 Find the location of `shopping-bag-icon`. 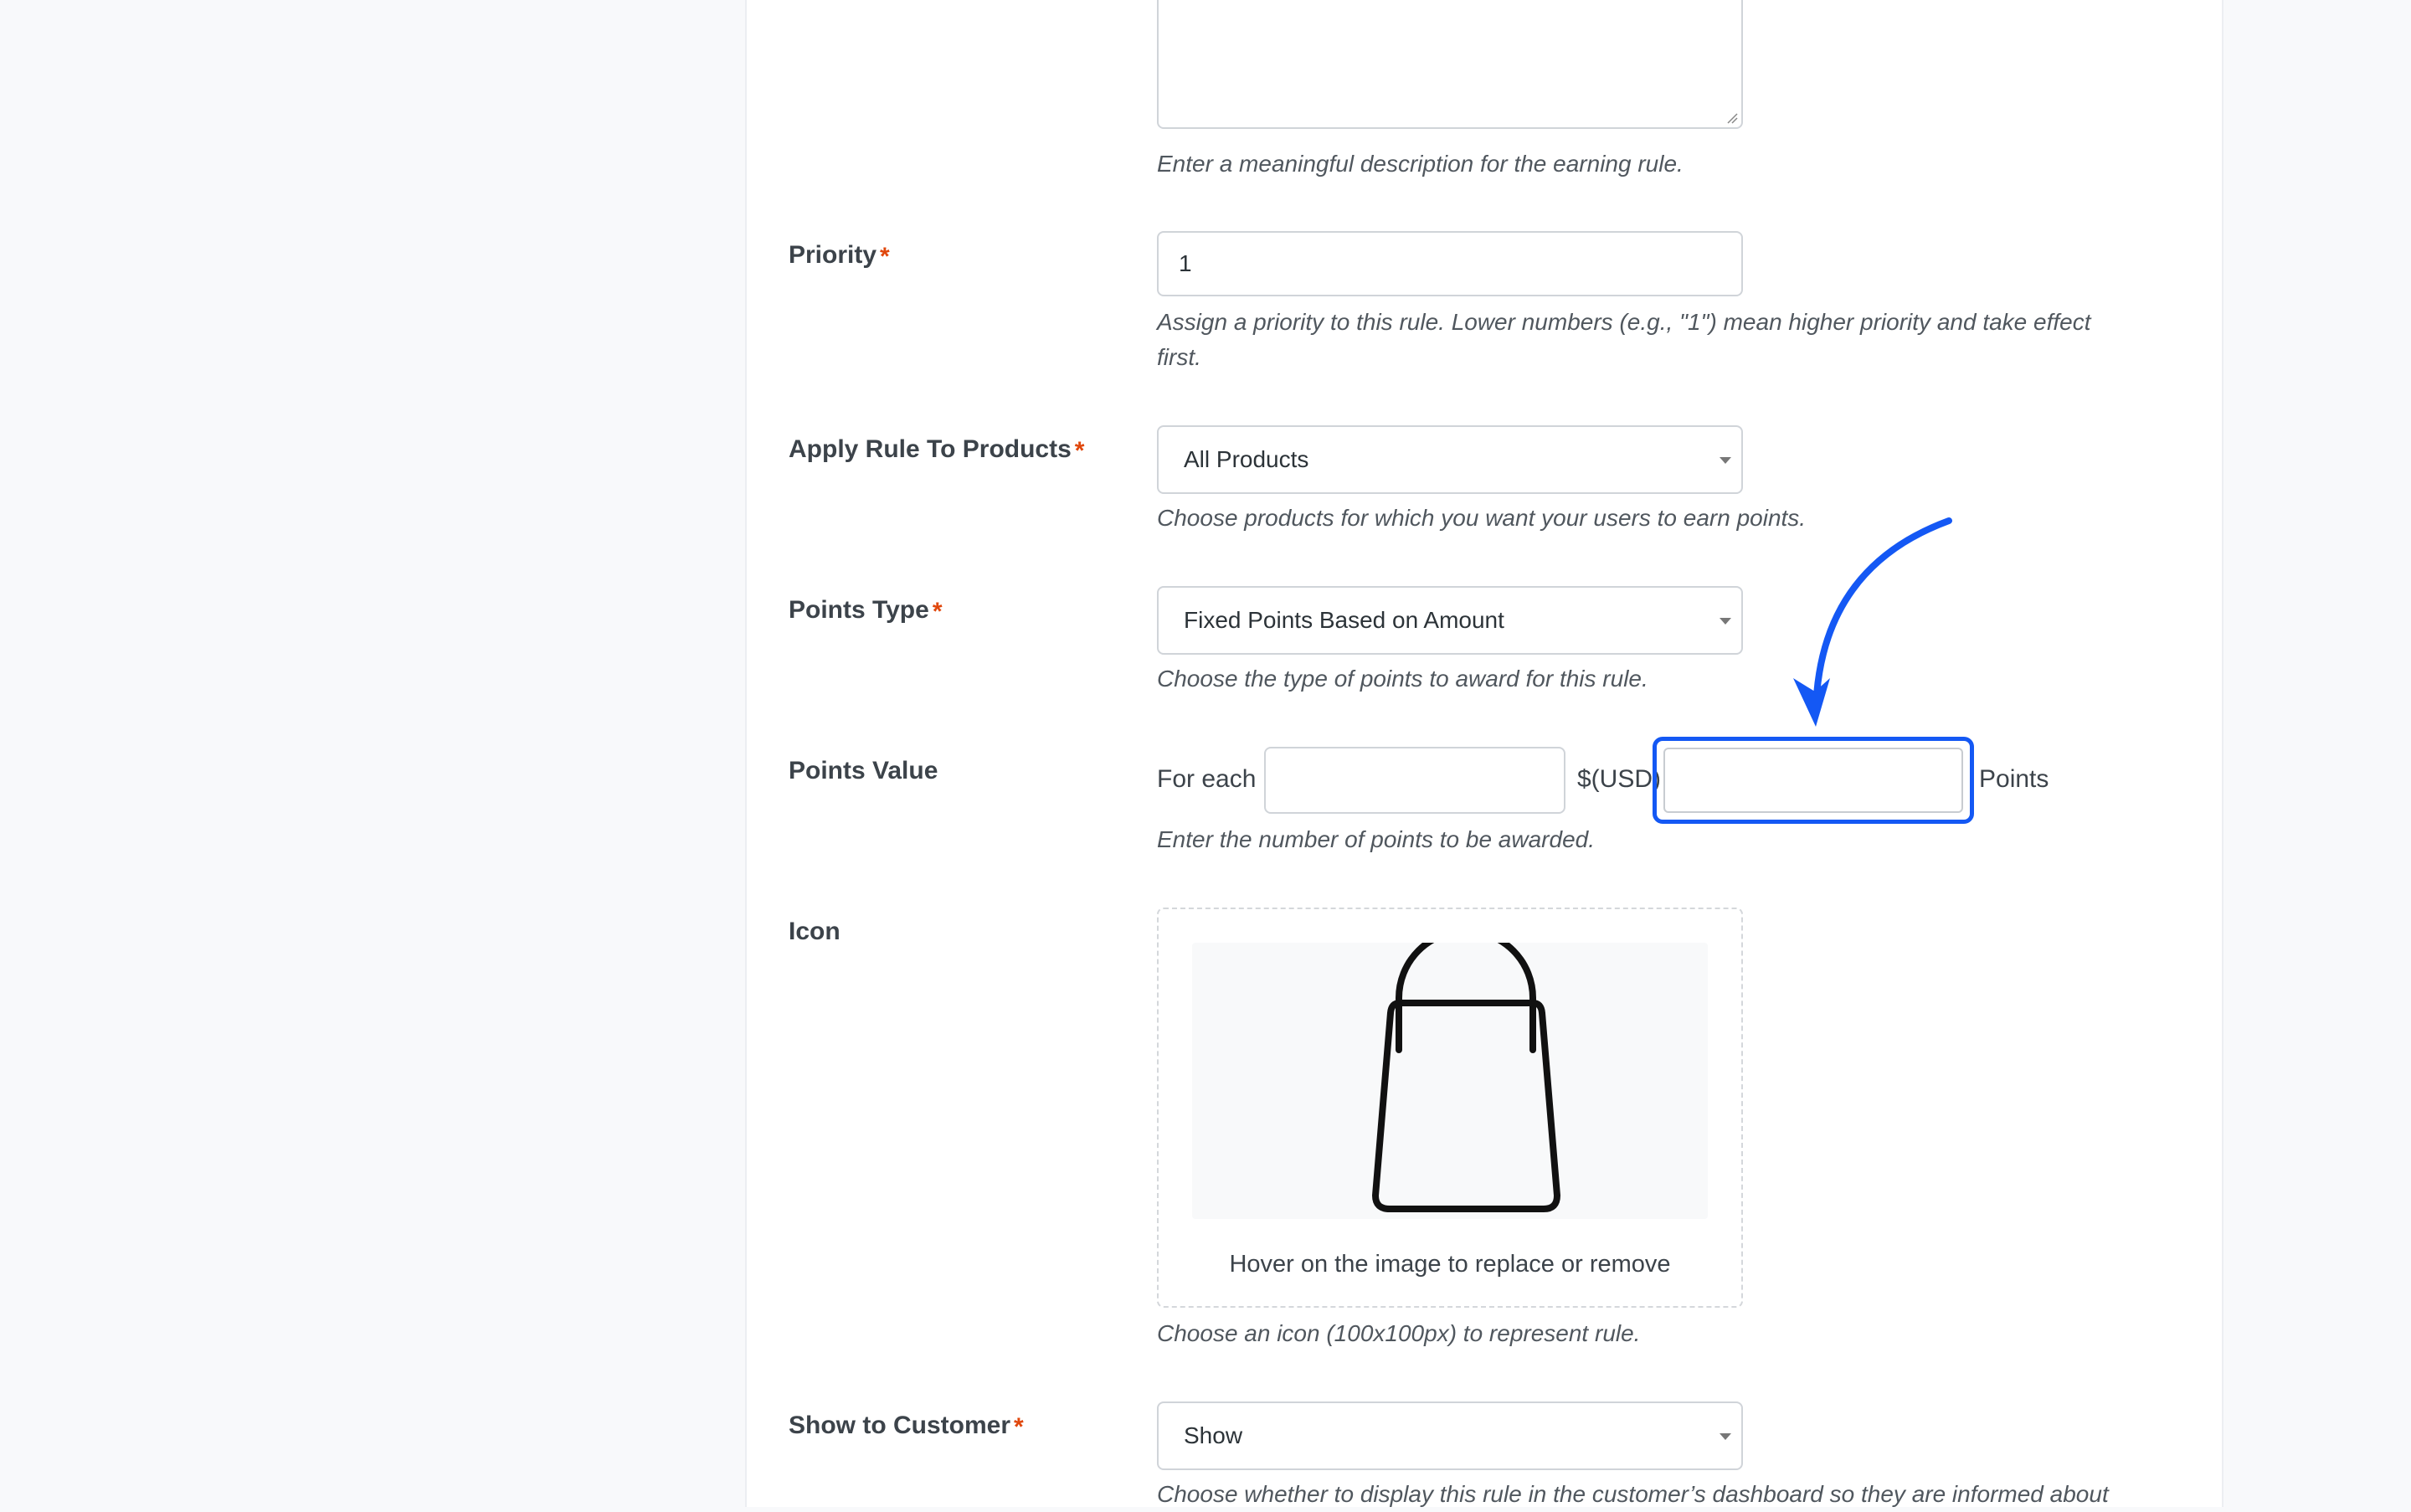

shopping-bag-icon is located at coordinates (1466, 1070).